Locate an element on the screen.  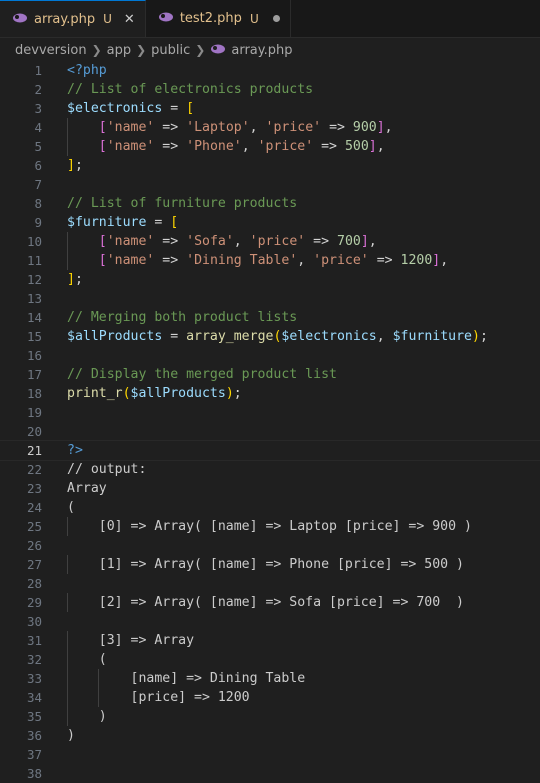
line-number: 14 is located at coordinates (34, 317).